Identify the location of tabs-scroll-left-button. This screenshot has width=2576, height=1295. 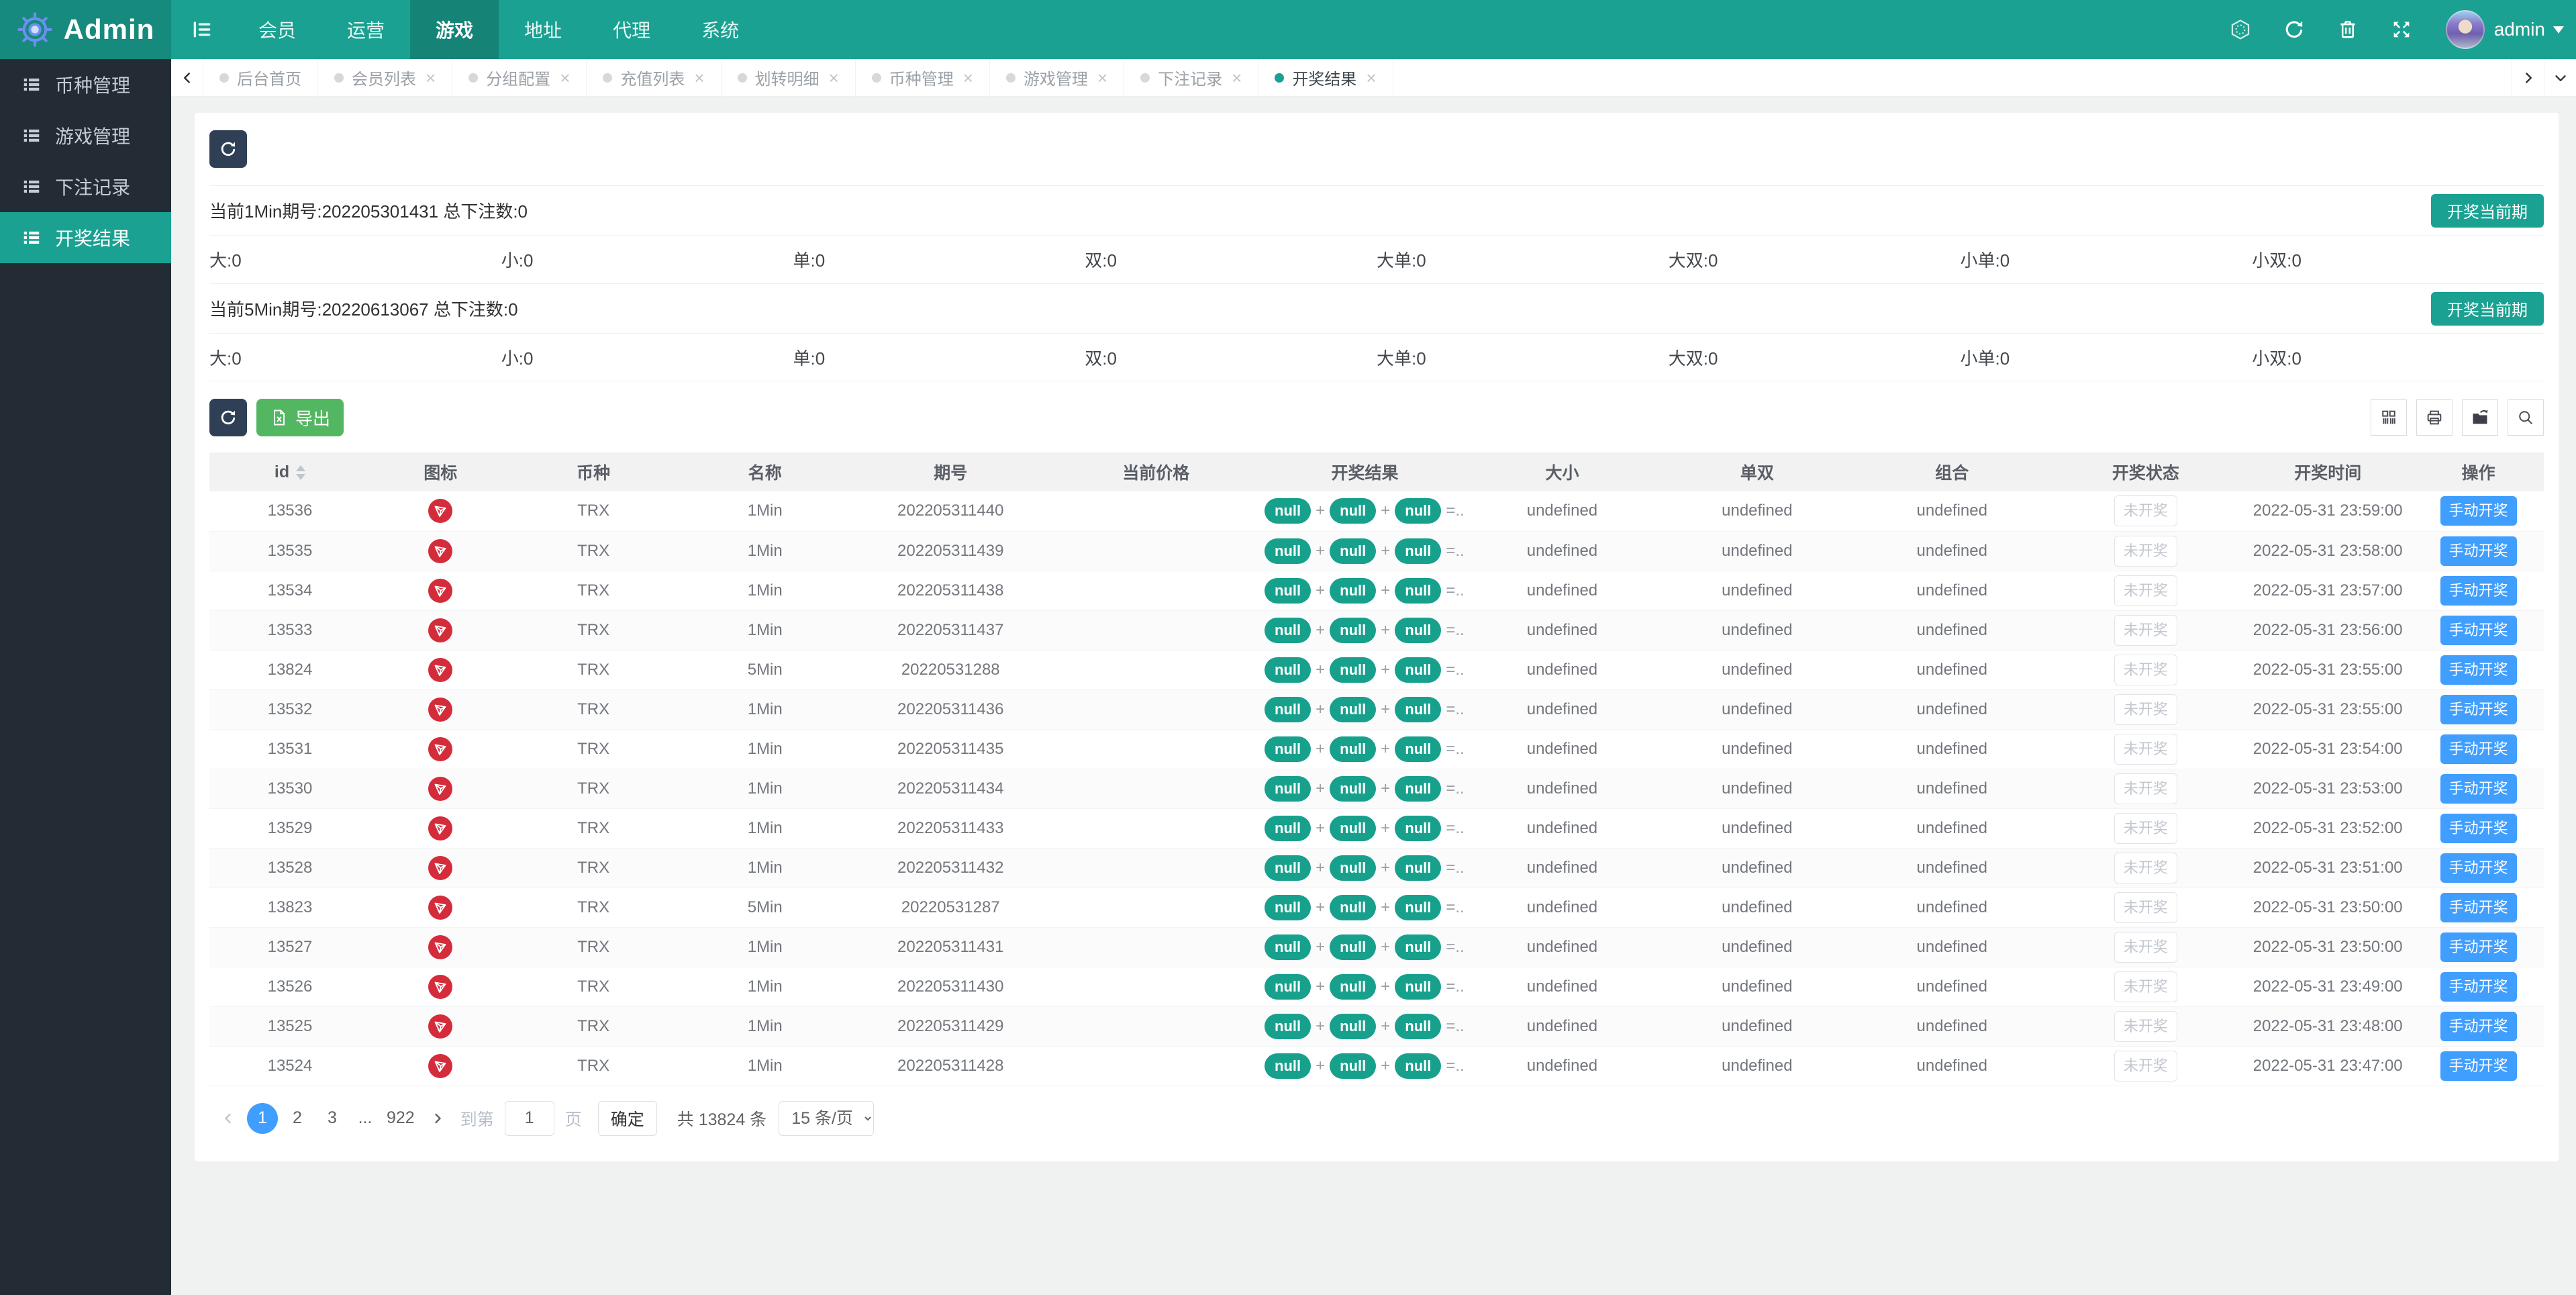
(187, 77).